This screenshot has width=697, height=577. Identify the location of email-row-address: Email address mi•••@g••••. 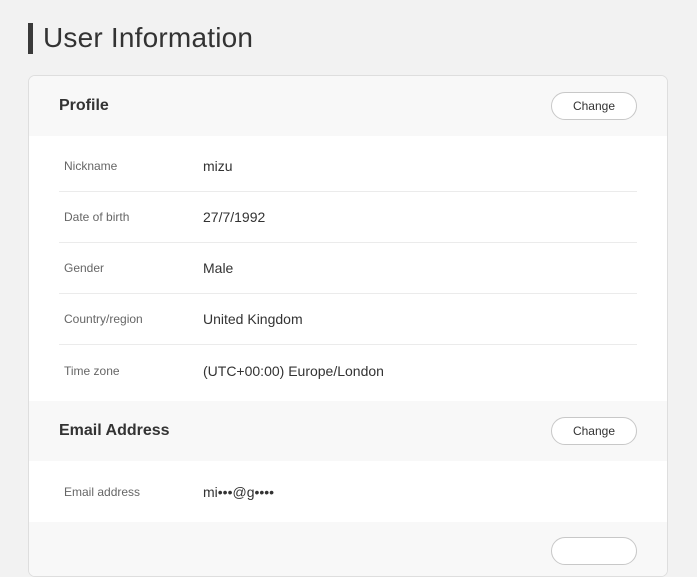
(348, 491).